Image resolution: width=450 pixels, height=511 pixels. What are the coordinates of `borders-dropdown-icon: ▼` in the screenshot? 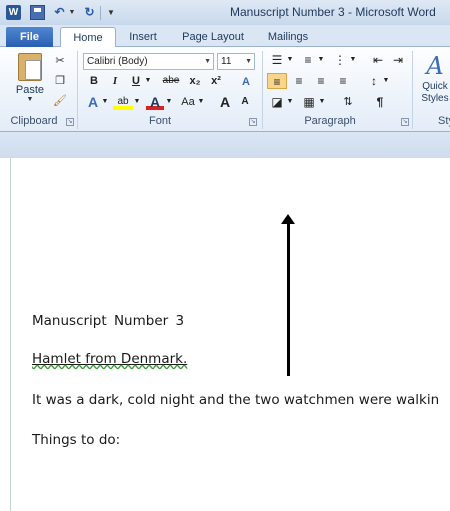 It's located at (322, 102).